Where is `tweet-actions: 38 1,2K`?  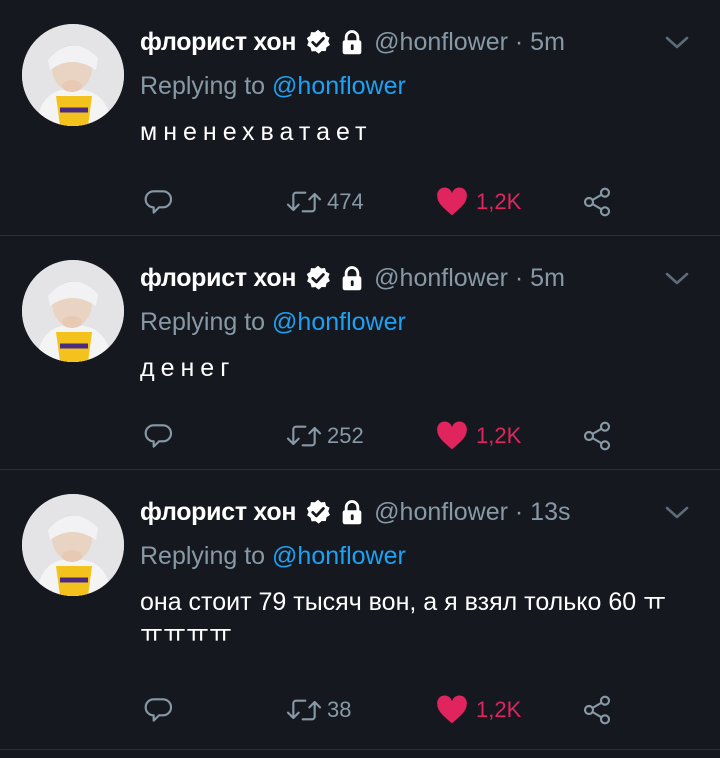 tweet-actions: 38 1,2K is located at coordinates (390, 710).